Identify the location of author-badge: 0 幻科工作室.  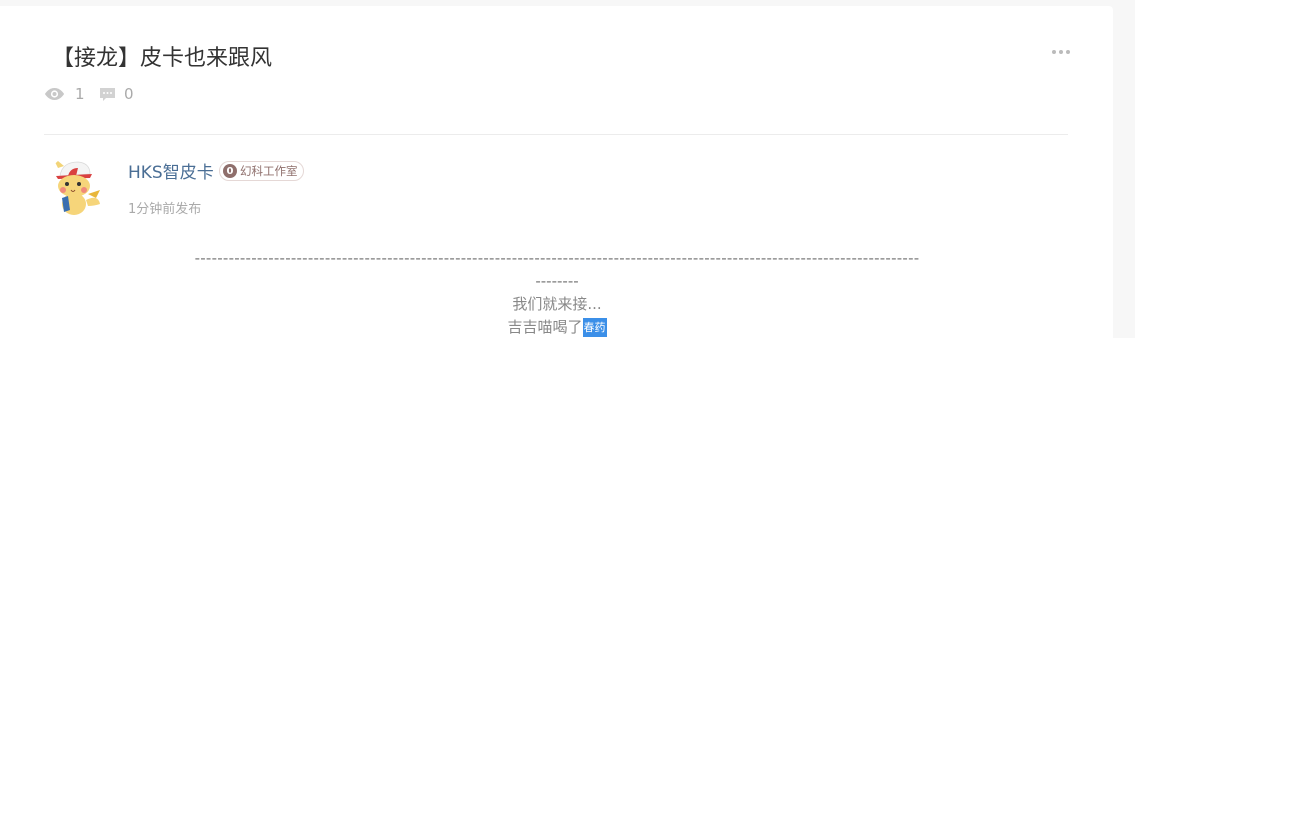
(261, 171).